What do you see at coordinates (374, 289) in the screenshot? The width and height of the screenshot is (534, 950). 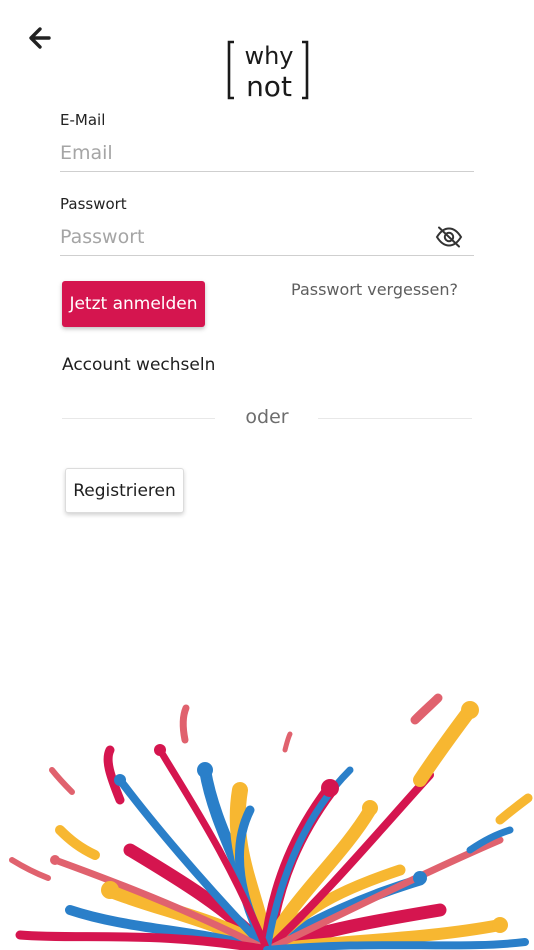 I see `forgot-password-link: Passwort vergessen?` at bounding box center [374, 289].